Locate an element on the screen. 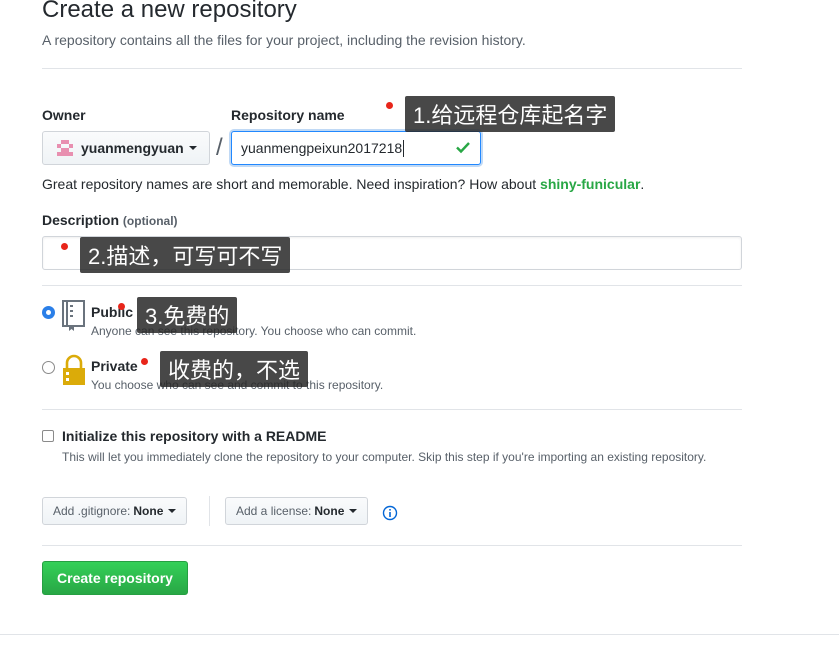  public-radio is located at coordinates (48, 312).